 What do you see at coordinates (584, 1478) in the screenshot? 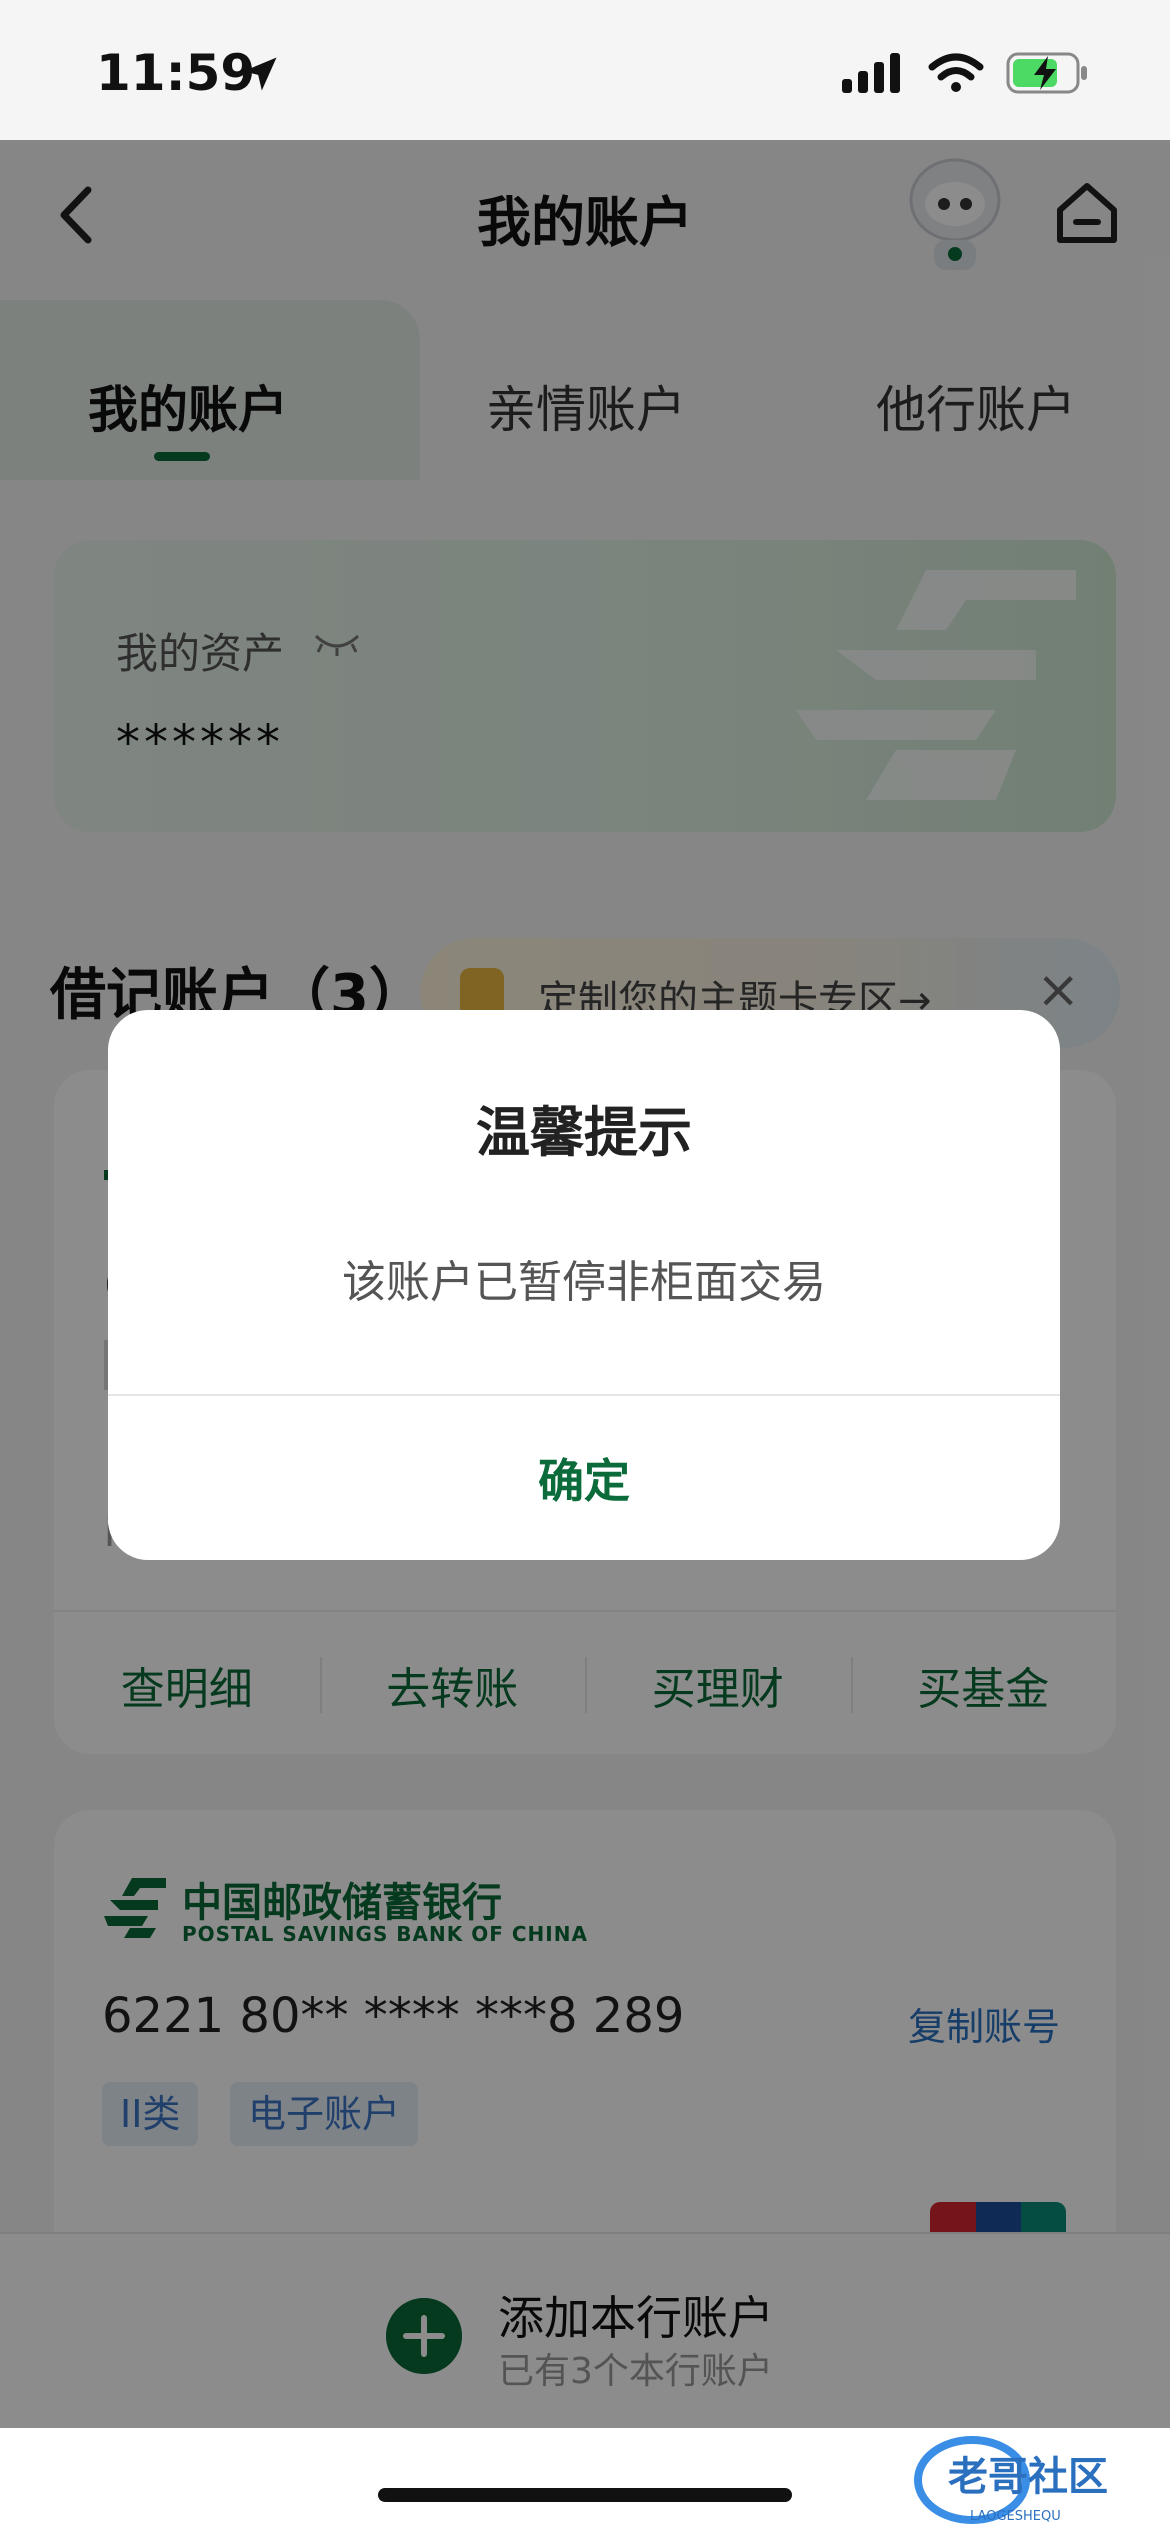
I see `confirm-button: 确定` at bounding box center [584, 1478].